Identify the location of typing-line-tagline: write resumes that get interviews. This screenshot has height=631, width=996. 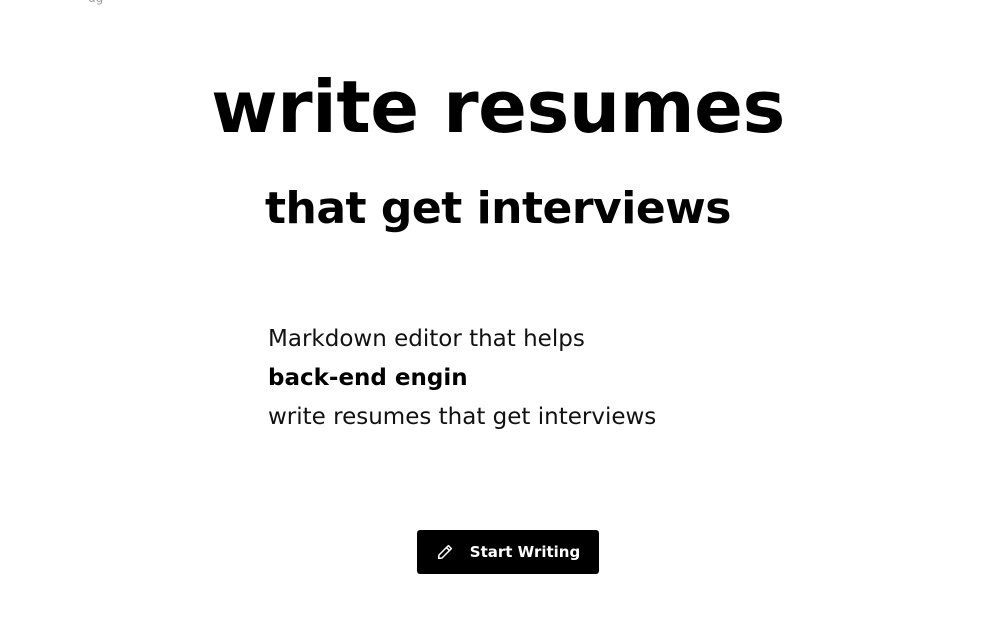
(462, 417).